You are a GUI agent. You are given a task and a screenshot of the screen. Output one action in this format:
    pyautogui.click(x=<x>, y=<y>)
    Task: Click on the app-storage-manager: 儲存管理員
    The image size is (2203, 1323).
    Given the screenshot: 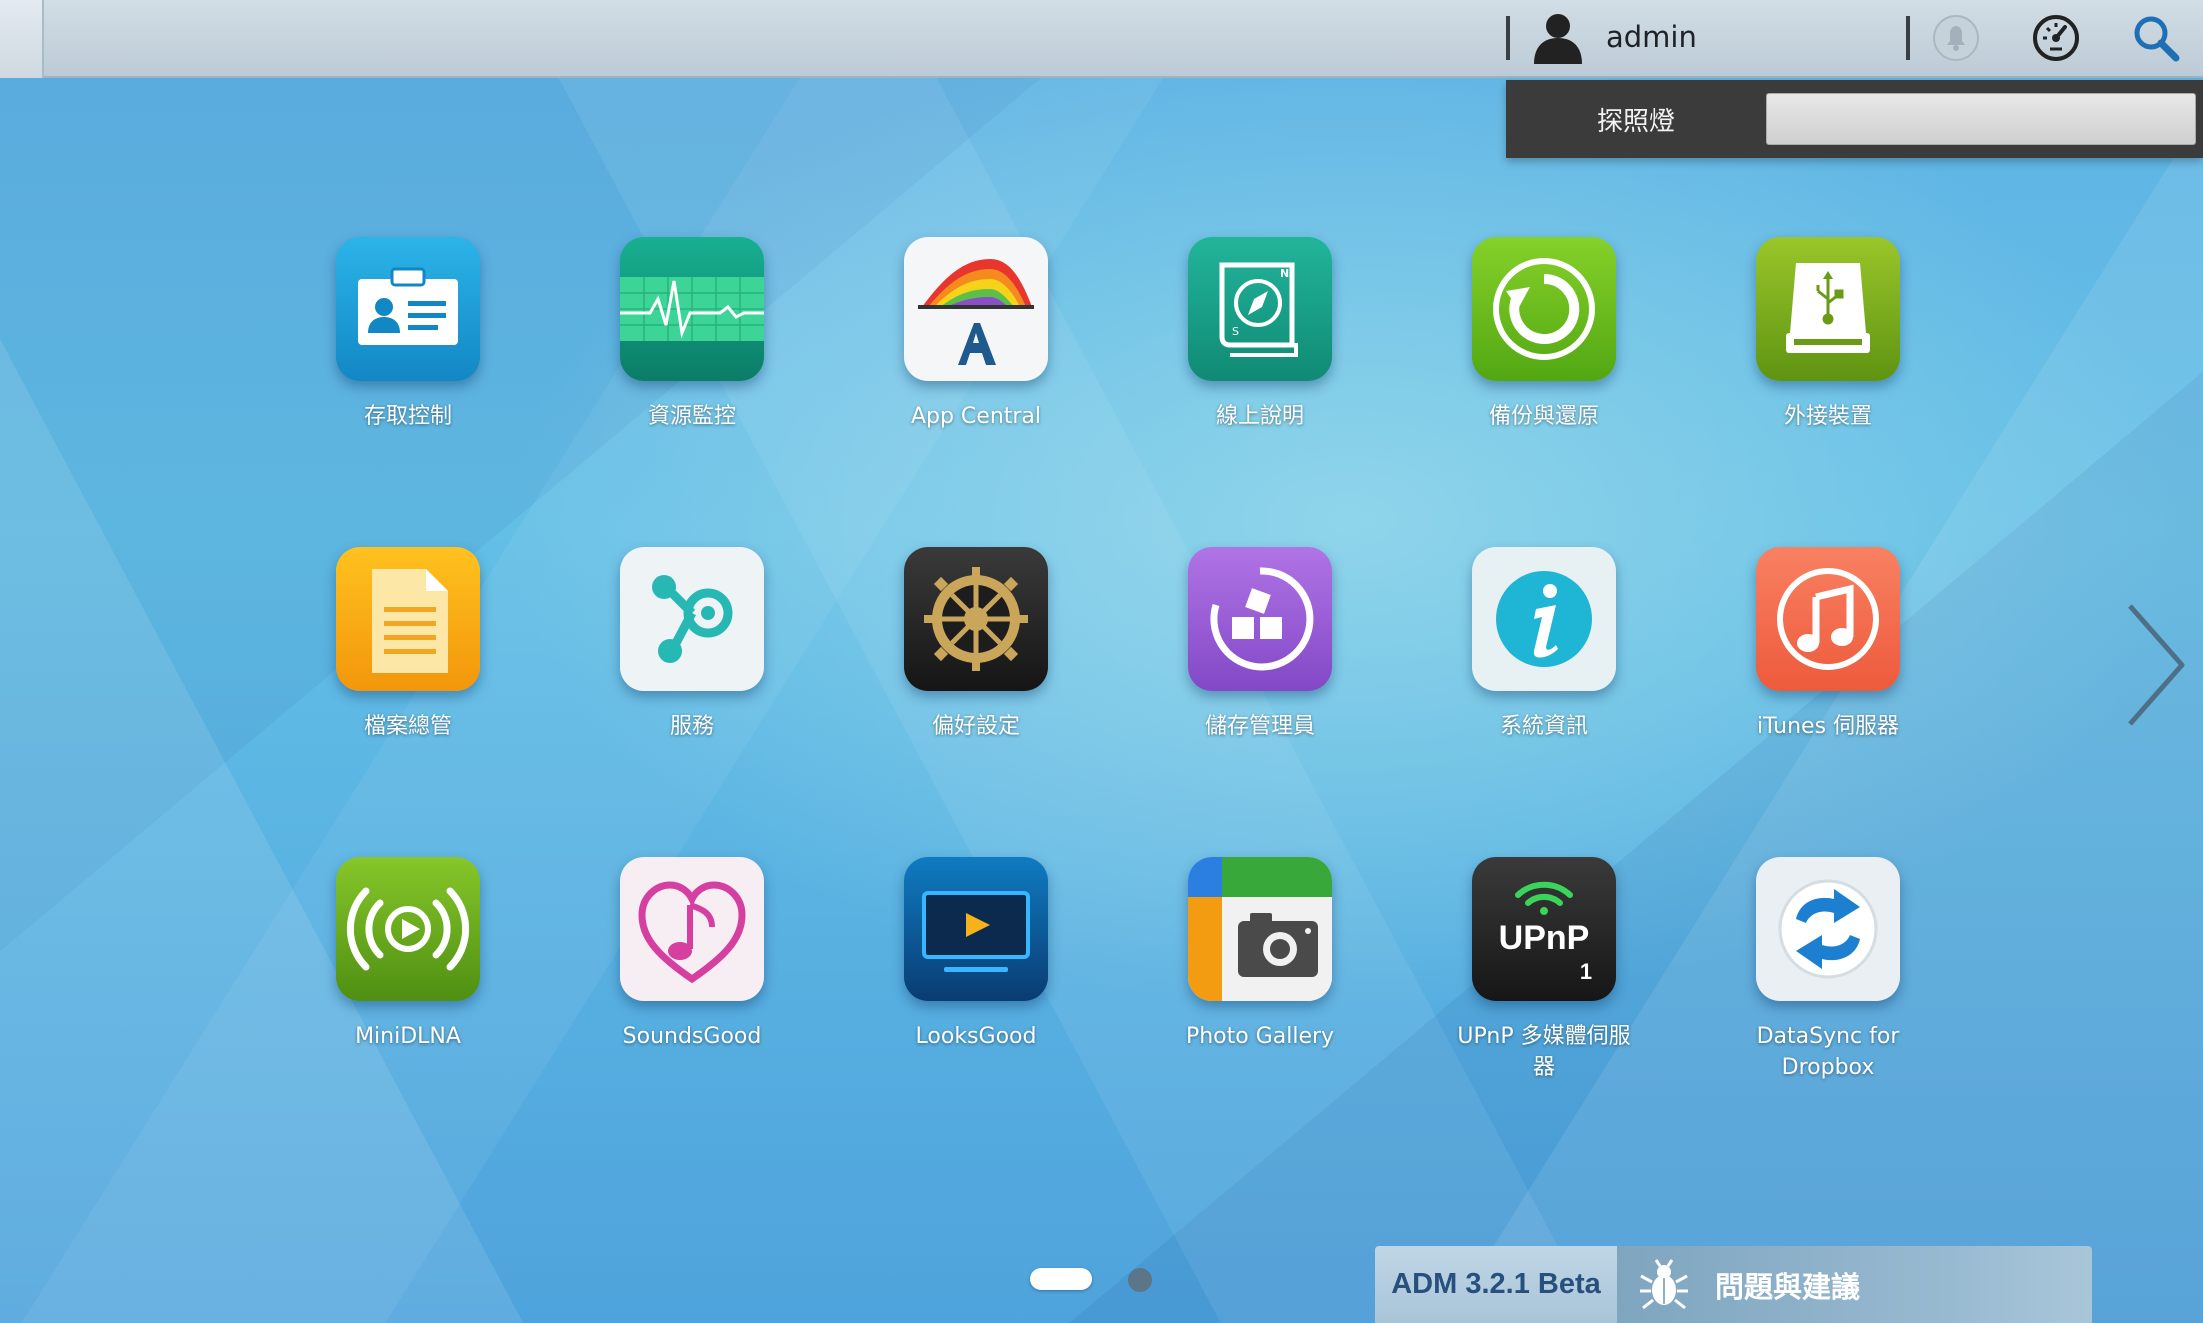 What is the action you would take?
    pyautogui.click(x=1260, y=644)
    